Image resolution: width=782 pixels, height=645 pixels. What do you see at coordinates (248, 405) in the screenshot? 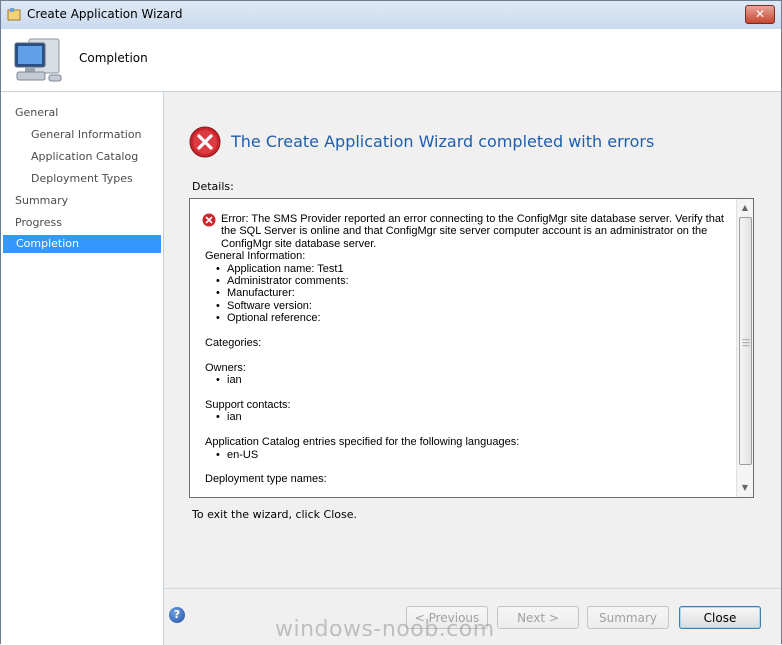
I see `support-heading: Support contacts:` at bounding box center [248, 405].